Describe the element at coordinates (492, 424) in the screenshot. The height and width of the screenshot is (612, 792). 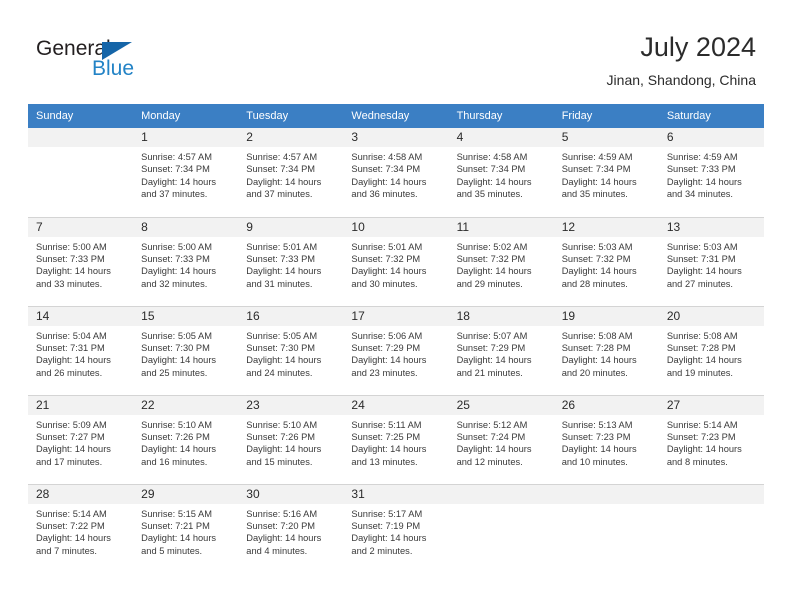
I see `sunrise-time: Sunrise: 5:12 AM` at that location.